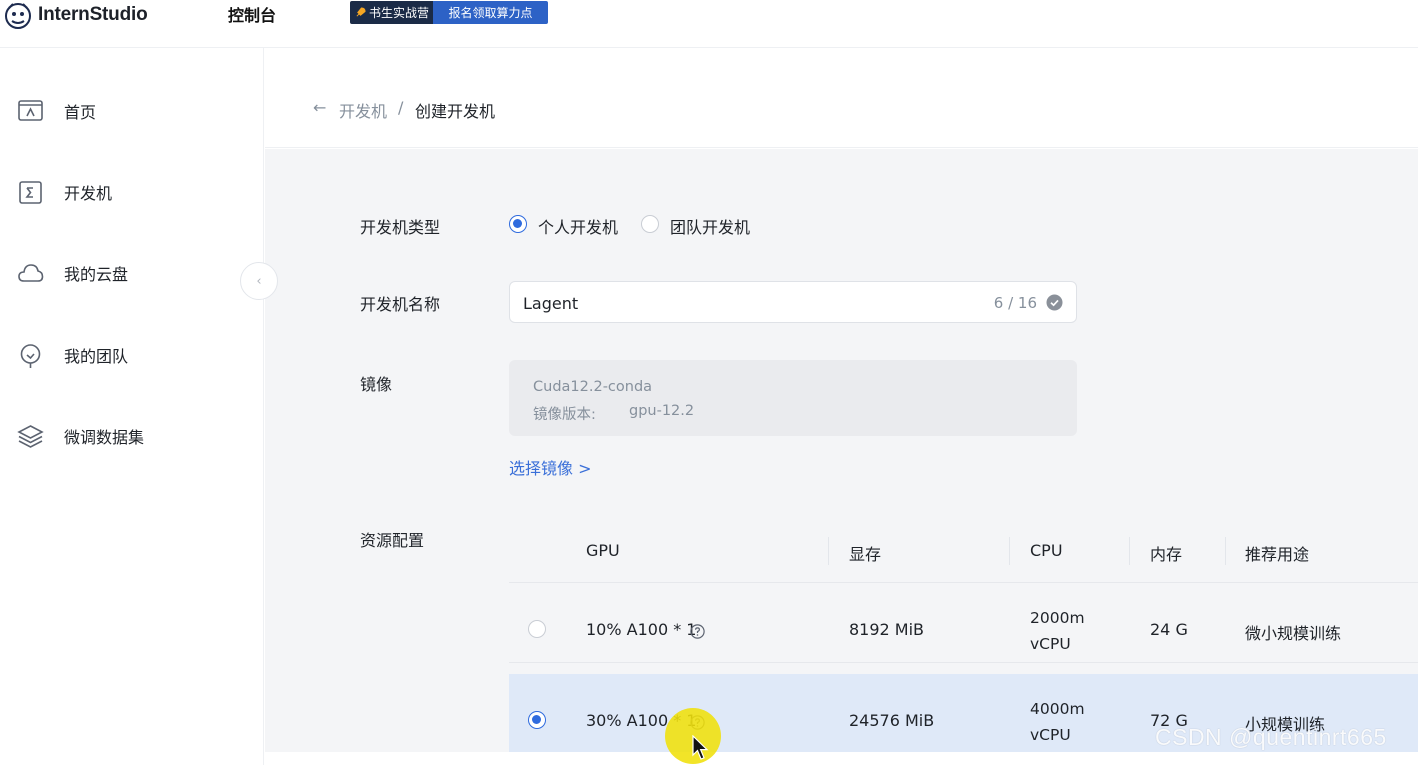 The image size is (1418, 765). Describe the element at coordinates (1057, 709) in the screenshot. I see `cpu-cell-value: 4000m` at that location.